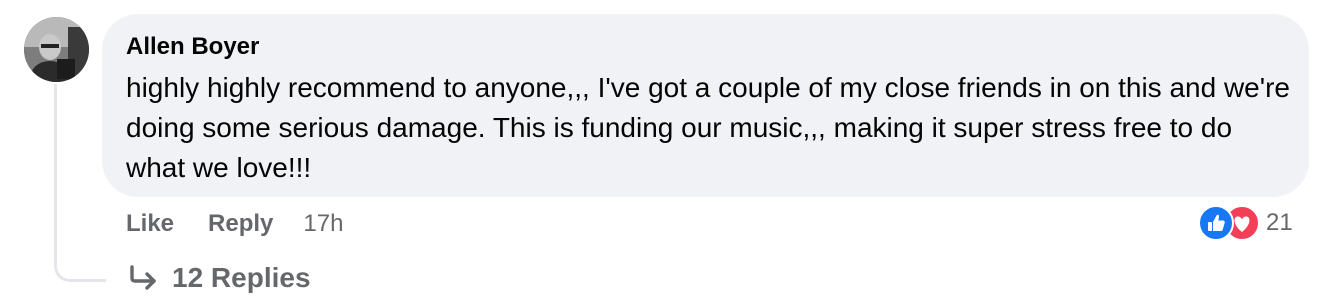 The image size is (1326, 304). I want to click on reply-button: Reply, so click(240, 224).